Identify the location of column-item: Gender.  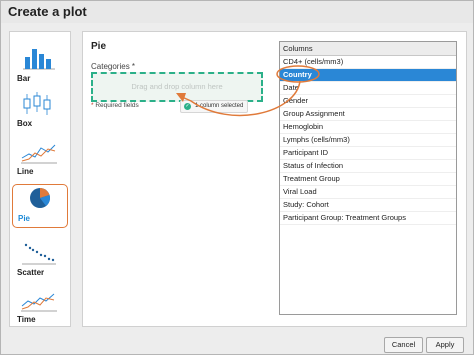
(368, 101).